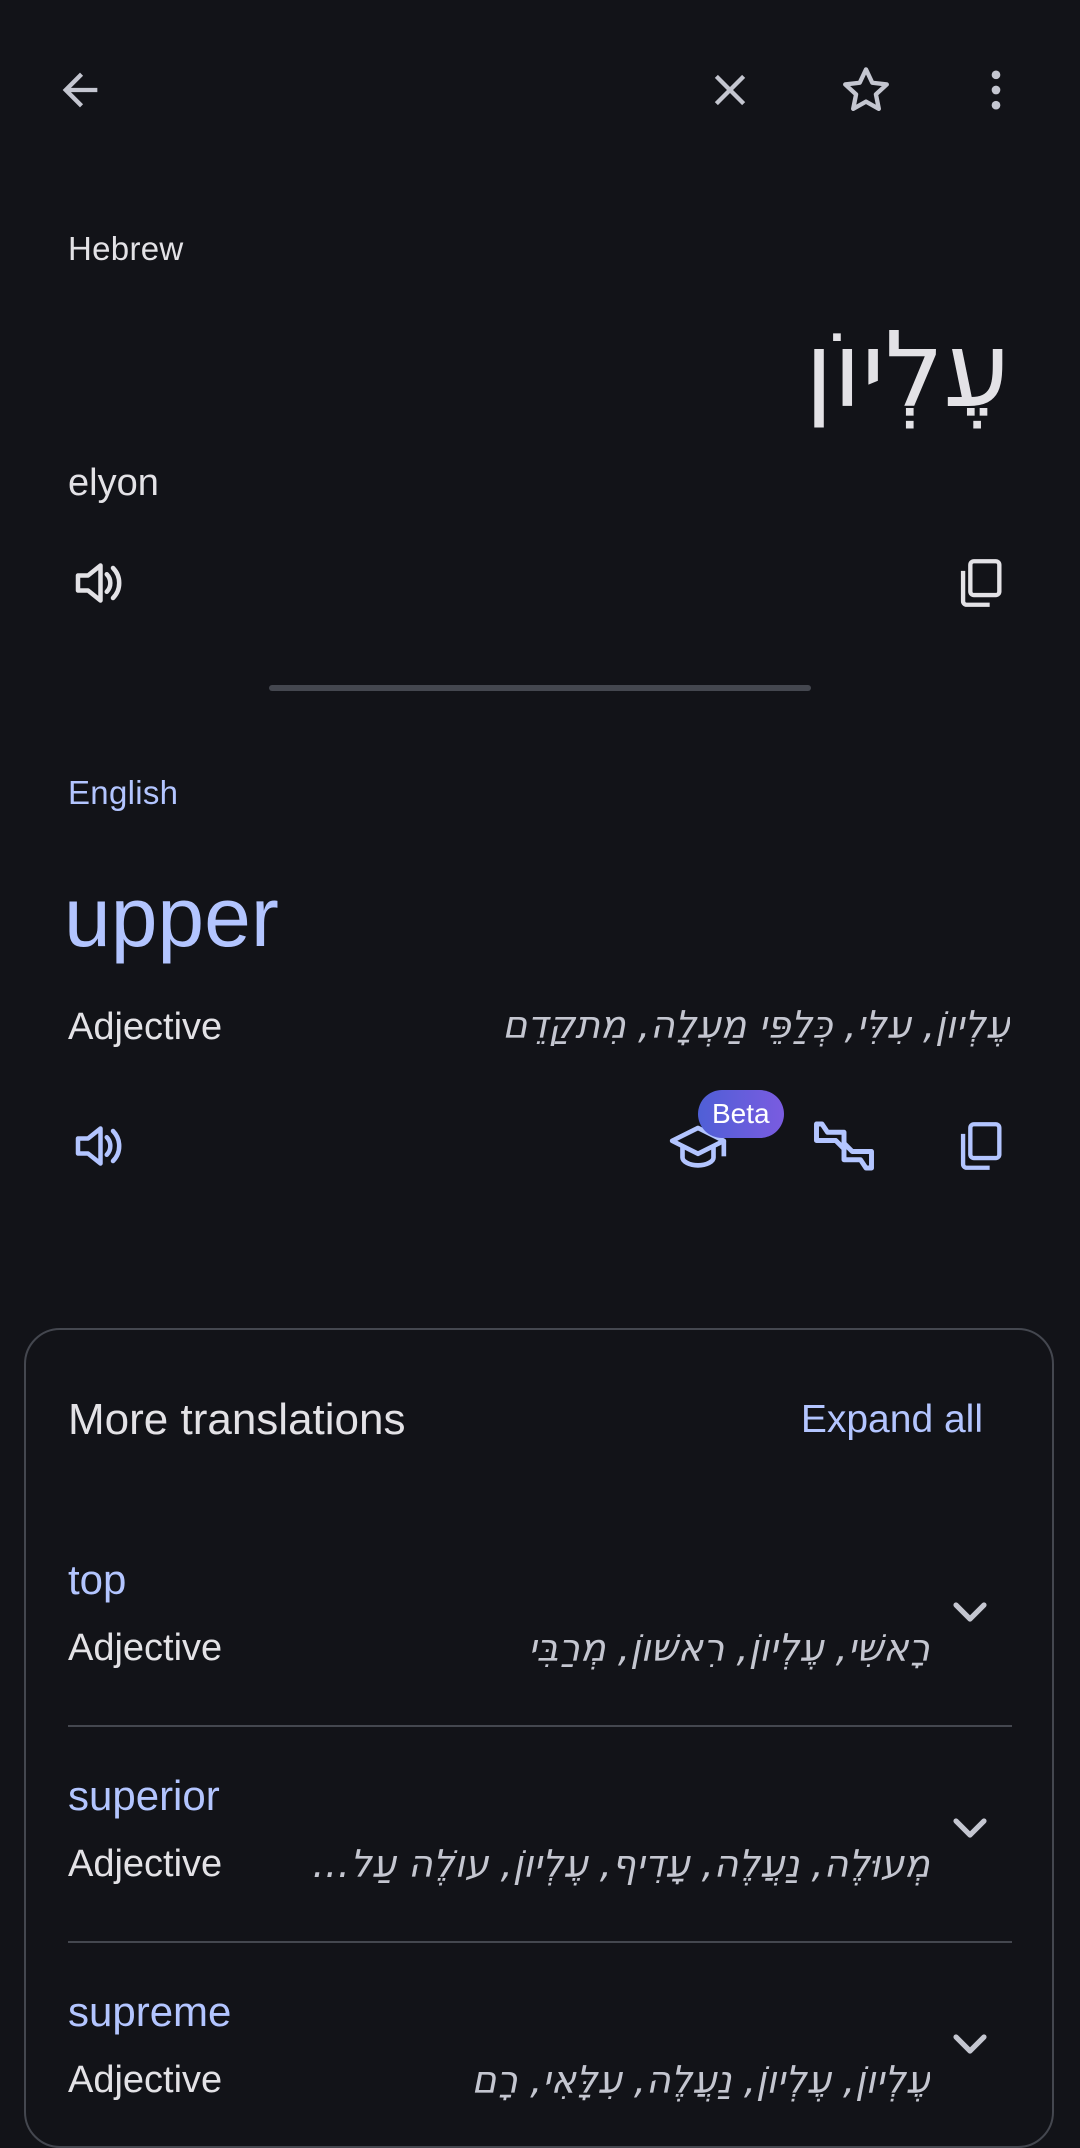 The image size is (1080, 2148). I want to click on clear-button, so click(730, 90).